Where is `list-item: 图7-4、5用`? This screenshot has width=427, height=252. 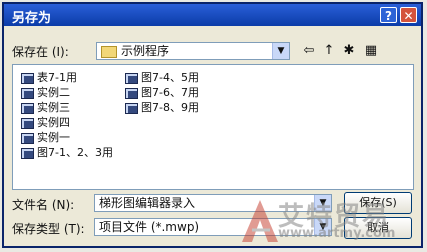 list-item: 图7-4、5用 is located at coordinates (162, 78).